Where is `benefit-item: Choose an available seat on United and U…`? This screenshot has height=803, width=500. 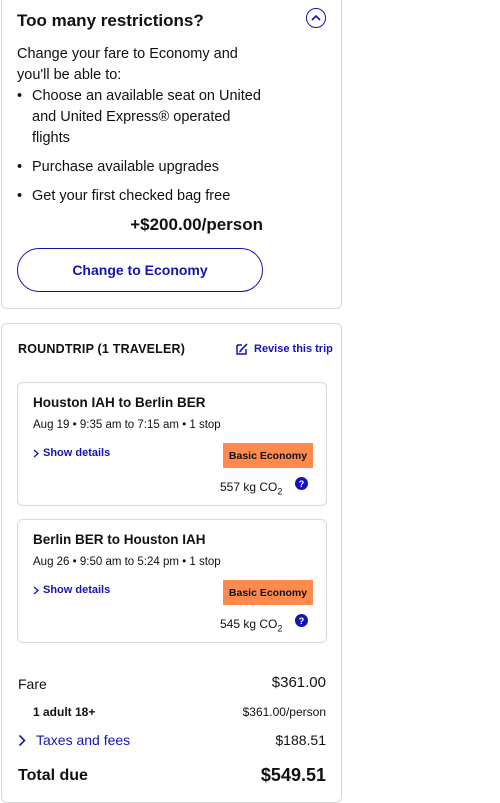 benefit-item: Choose an available seat on United and U… is located at coordinates (142, 117).